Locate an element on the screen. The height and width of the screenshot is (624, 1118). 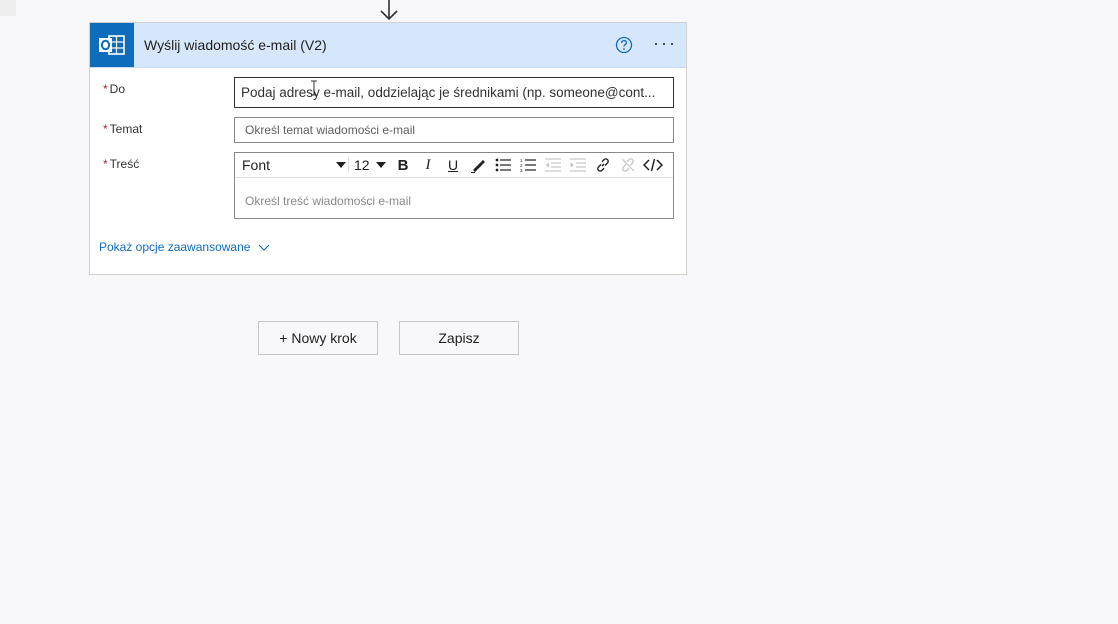
body-label: * Treść is located at coordinates (121, 164).